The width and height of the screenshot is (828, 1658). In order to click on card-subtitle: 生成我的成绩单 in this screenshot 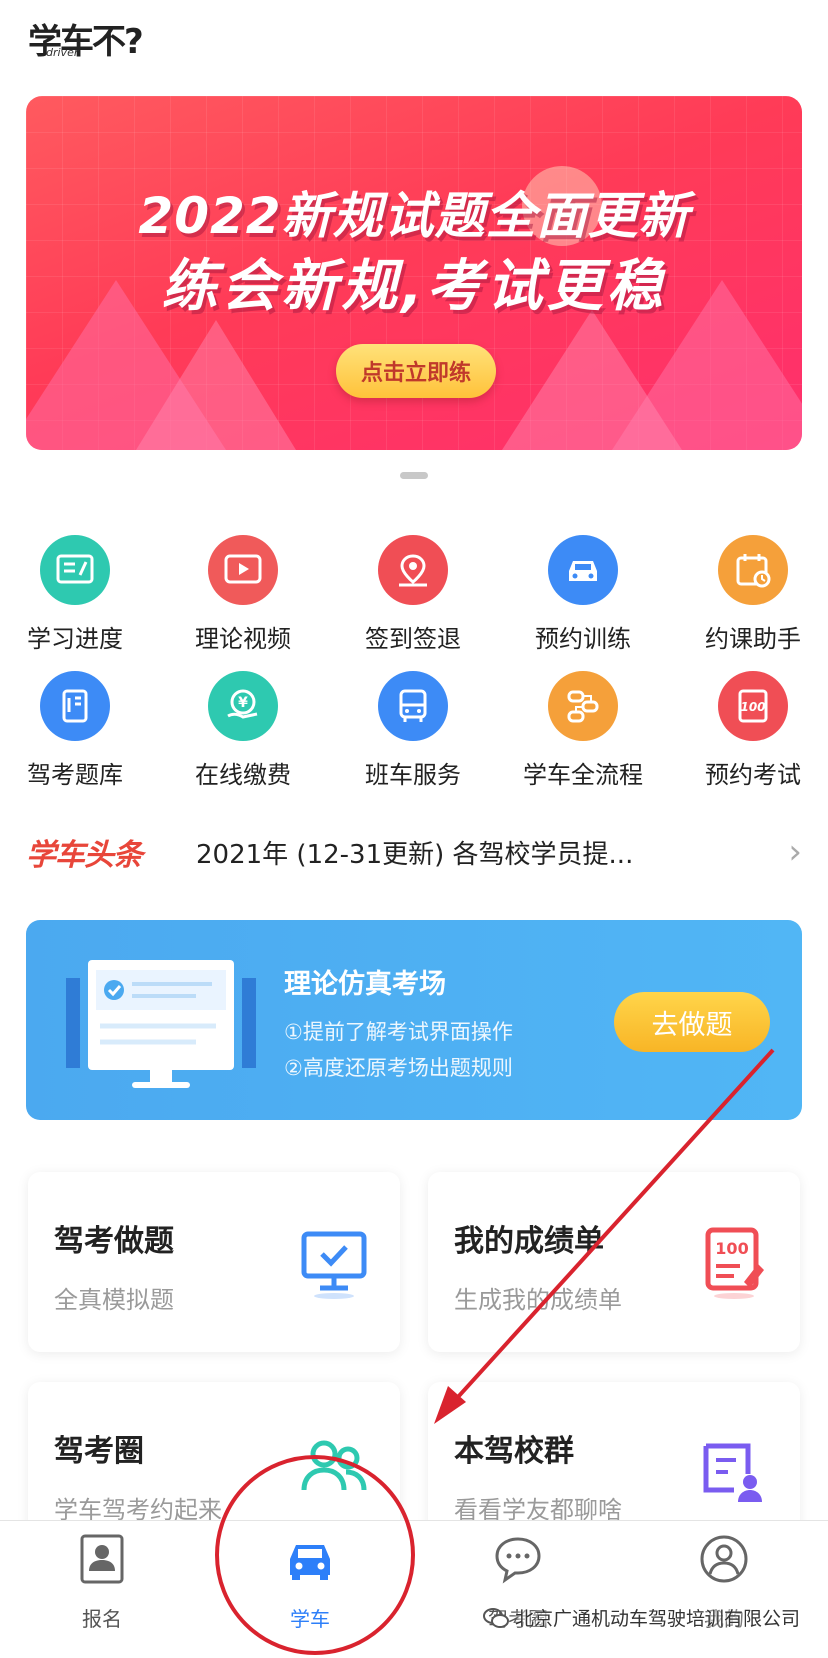, I will do `click(538, 1300)`.